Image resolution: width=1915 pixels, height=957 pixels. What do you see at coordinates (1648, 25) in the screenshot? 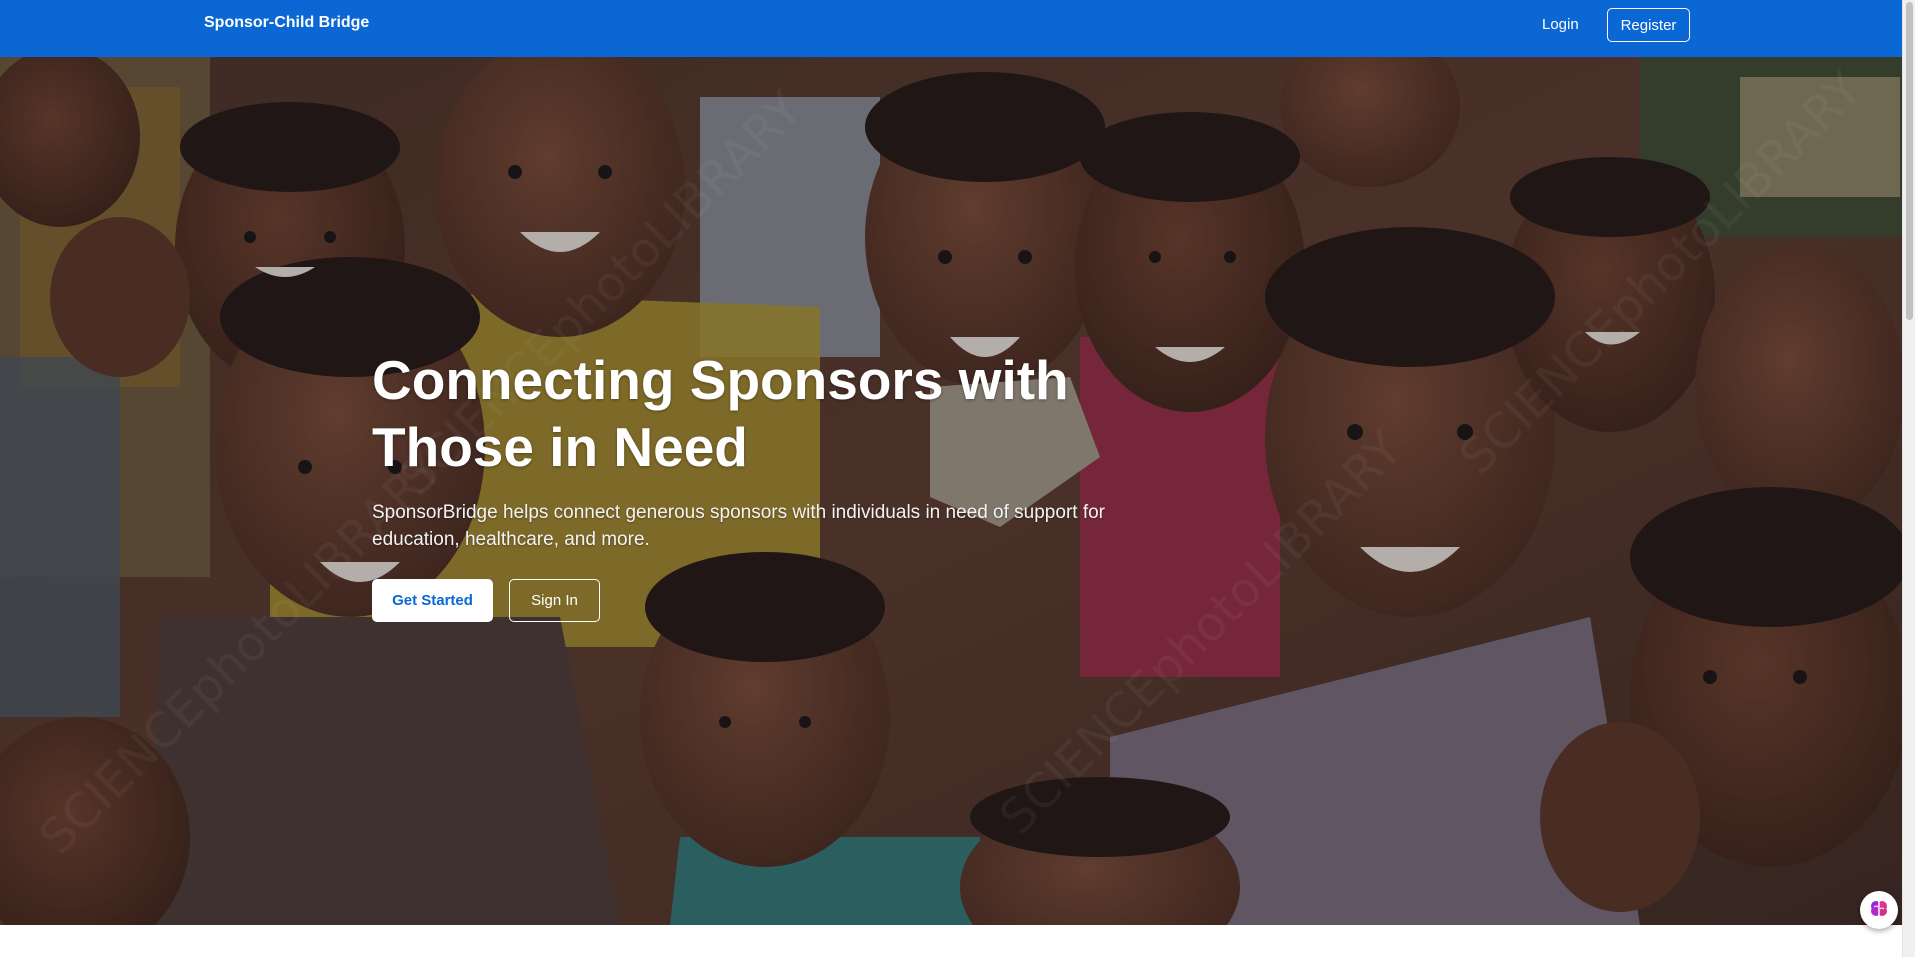
I see `register-button: Register` at bounding box center [1648, 25].